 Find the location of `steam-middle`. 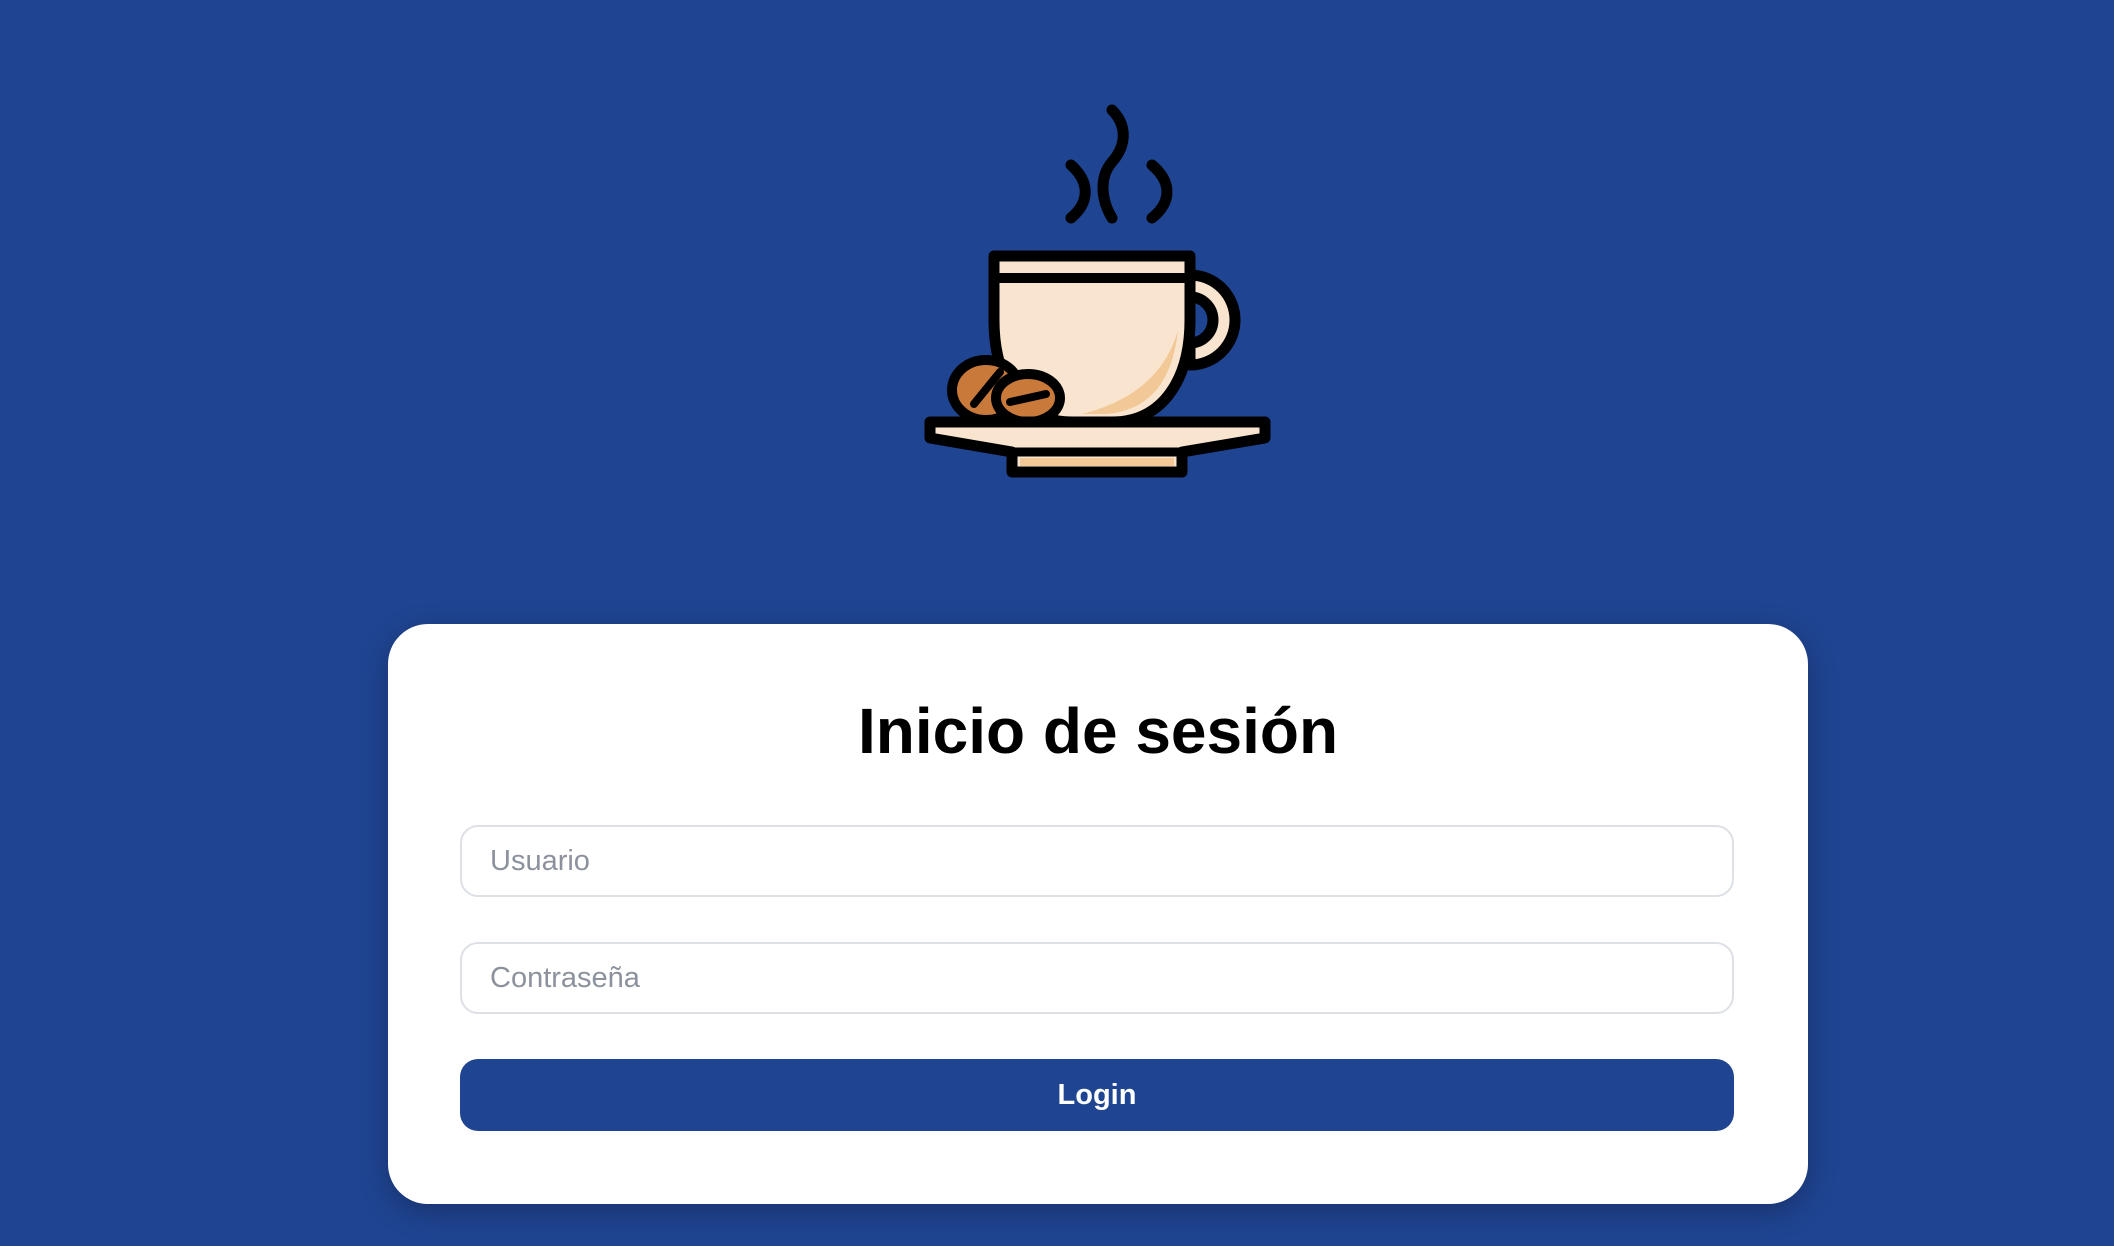

steam-middle is located at coordinates (1113, 164).